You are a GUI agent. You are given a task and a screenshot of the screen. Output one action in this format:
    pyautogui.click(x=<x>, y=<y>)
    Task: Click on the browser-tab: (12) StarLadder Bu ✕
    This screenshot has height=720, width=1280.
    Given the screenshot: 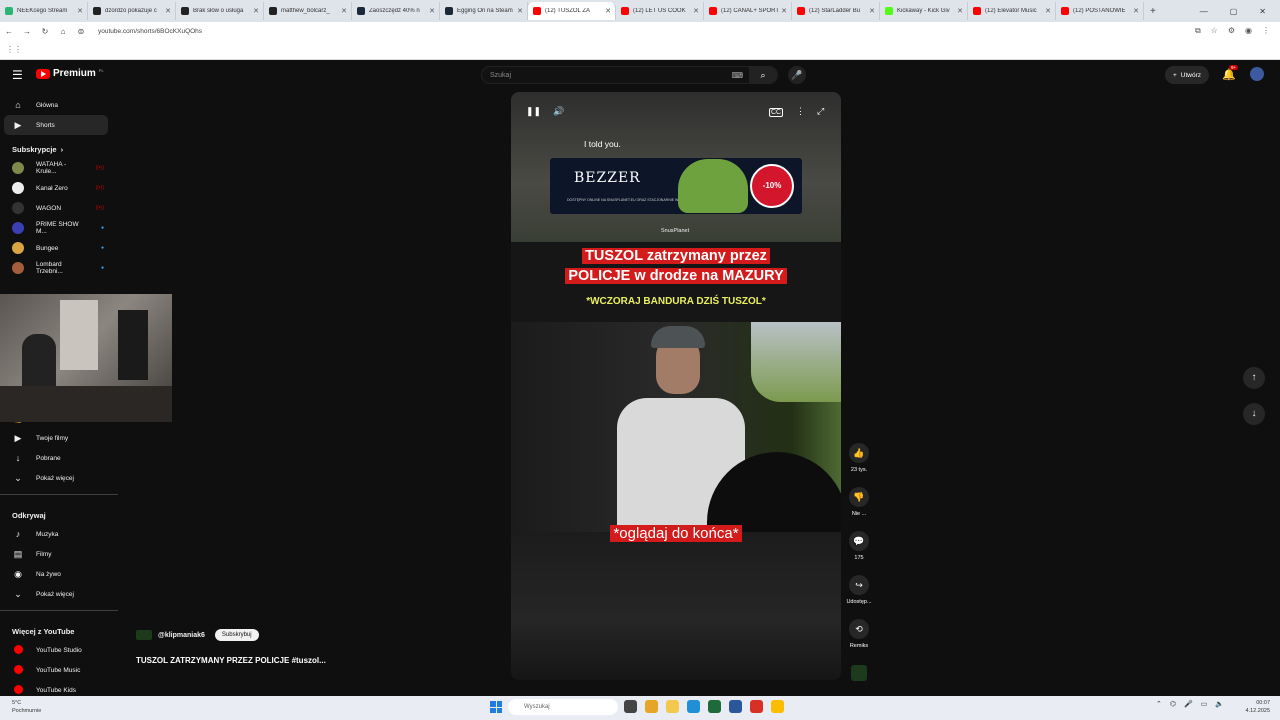 What is the action you would take?
    pyautogui.click(x=836, y=11)
    